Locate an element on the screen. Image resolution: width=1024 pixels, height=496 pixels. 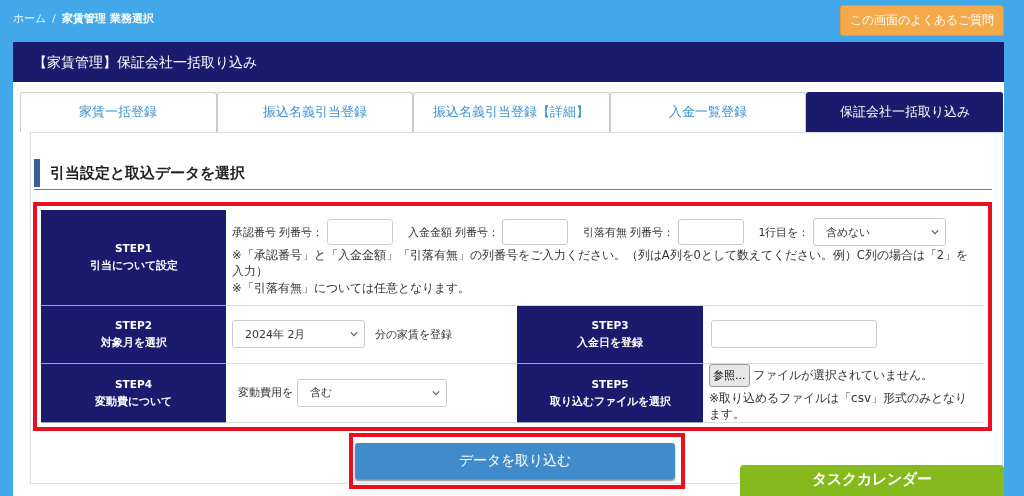
field-label: 分の家賃を登録 is located at coordinates (413, 334).